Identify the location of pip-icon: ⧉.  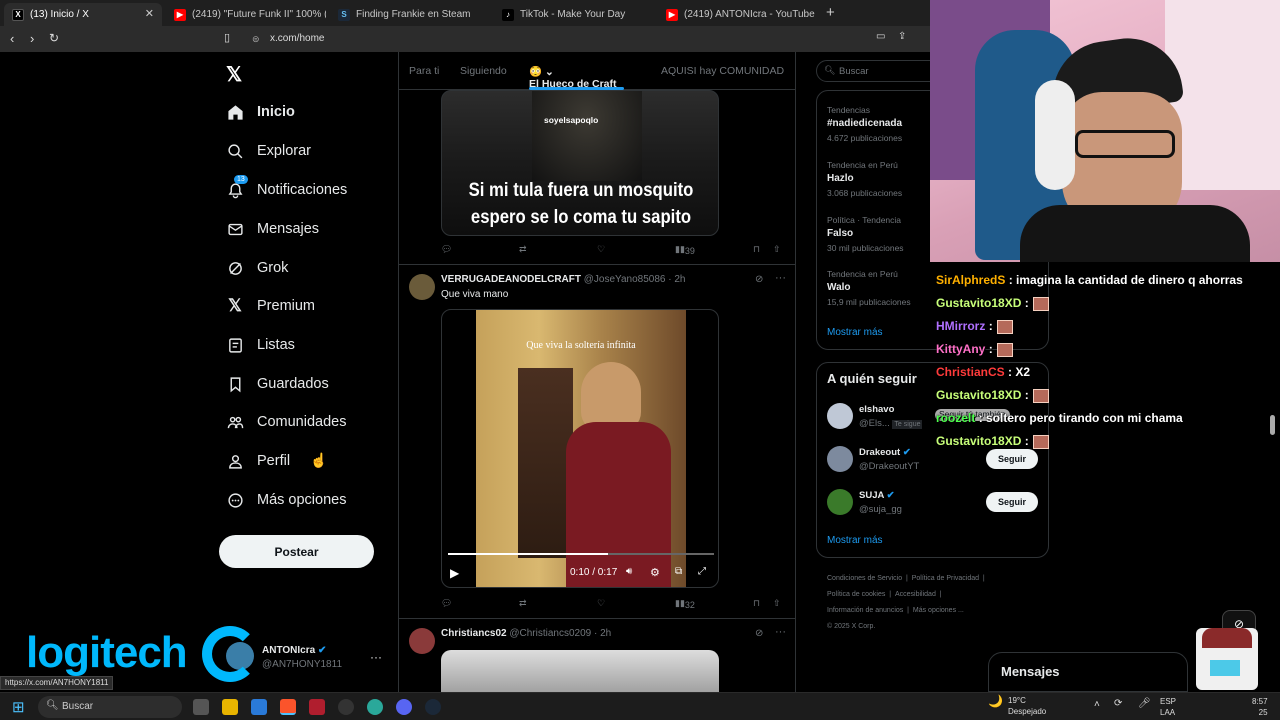
(678, 571).